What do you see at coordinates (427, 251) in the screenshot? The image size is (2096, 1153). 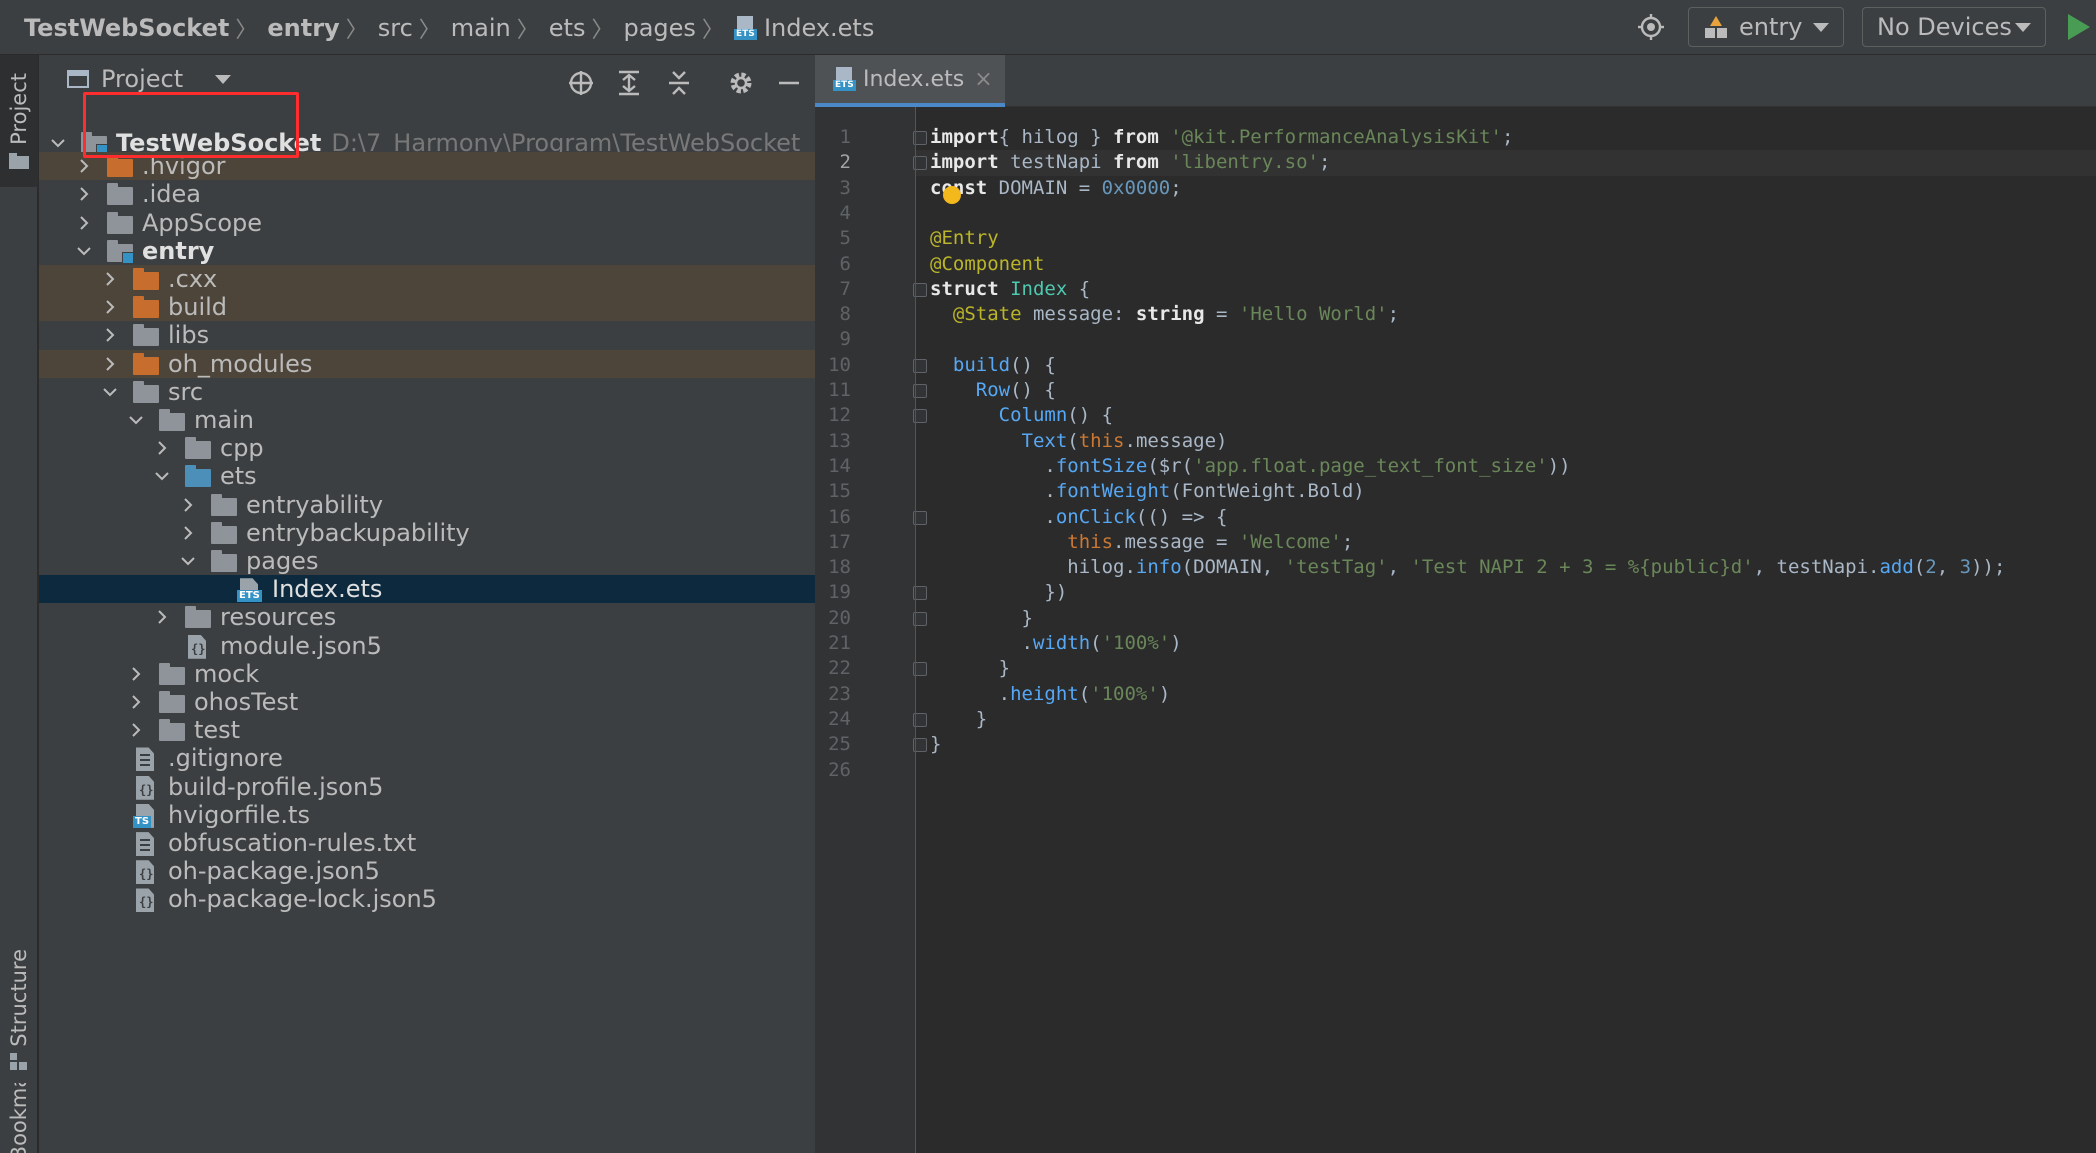 I see `tree-row: entry` at bounding box center [427, 251].